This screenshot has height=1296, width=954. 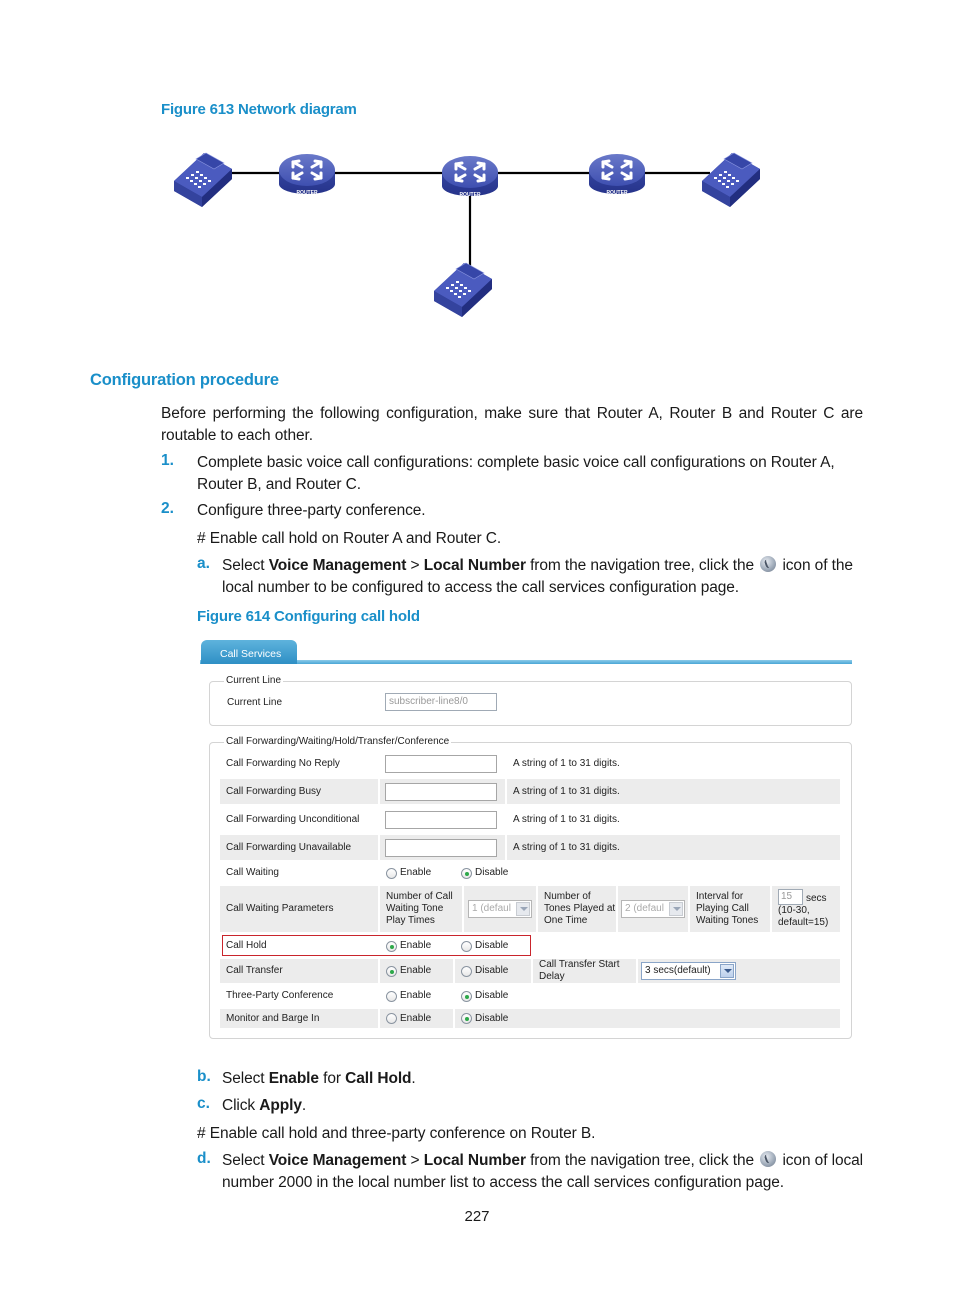 What do you see at coordinates (727, 971) in the screenshot?
I see `chevron-down-icon` at bounding box center [727, 971].